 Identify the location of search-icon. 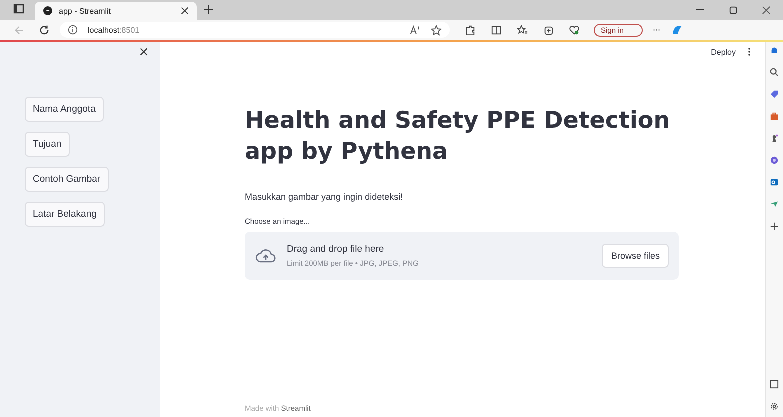
(774, 72).